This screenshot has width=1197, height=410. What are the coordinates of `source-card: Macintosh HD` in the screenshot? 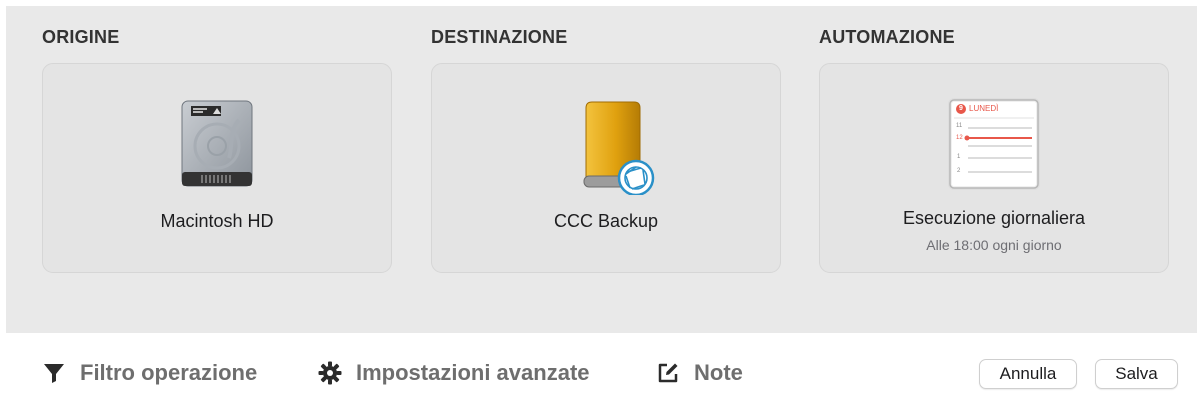 It's located at (217, 168).